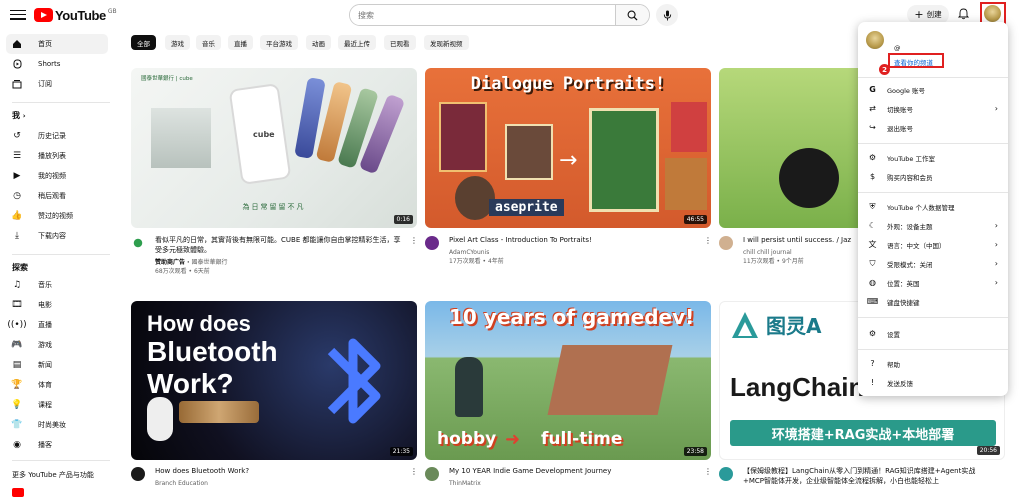 Image resolution: width=1024 pixels, height=497 pixels. I want to click on video-duration: 0:16, so click(403, 219).